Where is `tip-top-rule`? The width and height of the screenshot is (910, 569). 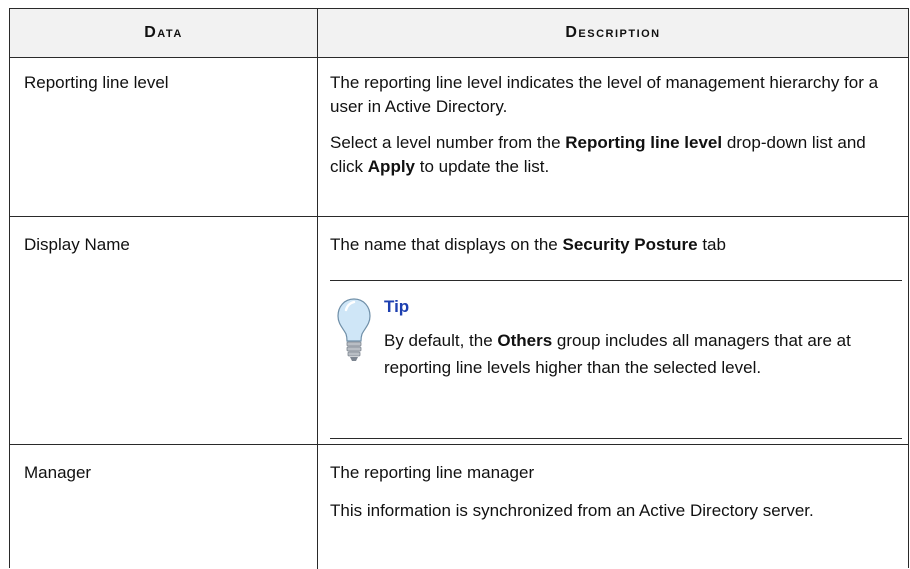 tip-top-rule is located at coordinates (616, 280).